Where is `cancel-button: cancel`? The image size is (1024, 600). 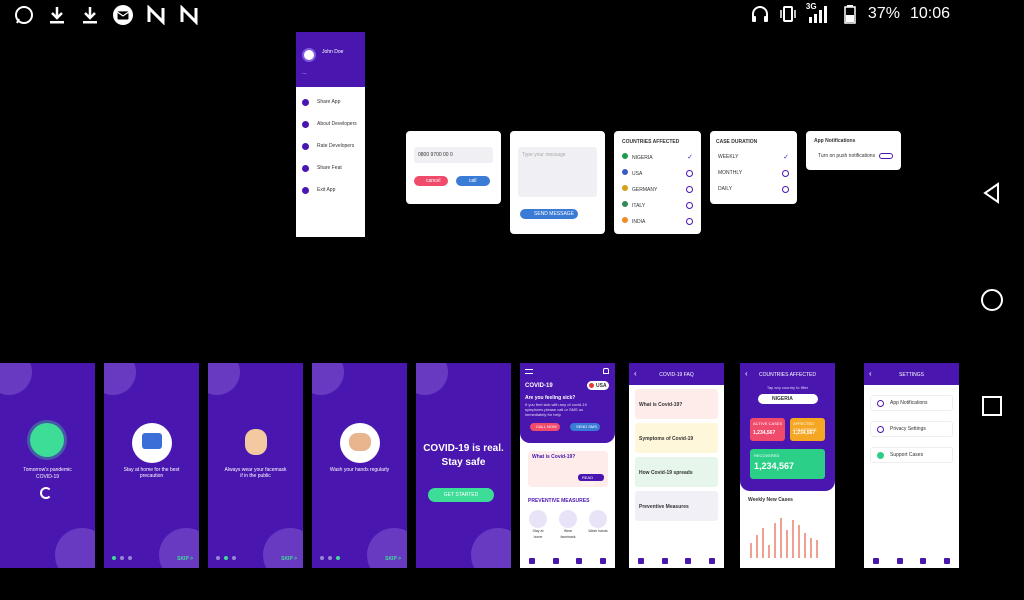
cancel-button: cancel is located at coordinates (431, 181).